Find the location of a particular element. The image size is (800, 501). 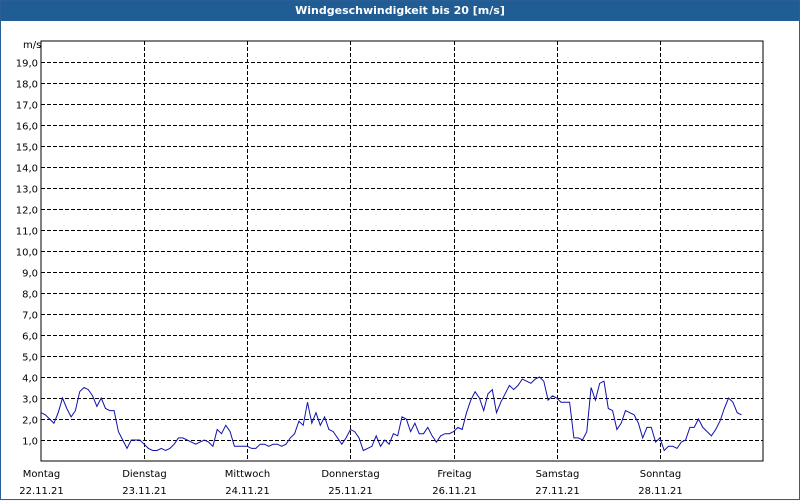

y-tick-label: 19,0 is located at coordinates (27, 64).